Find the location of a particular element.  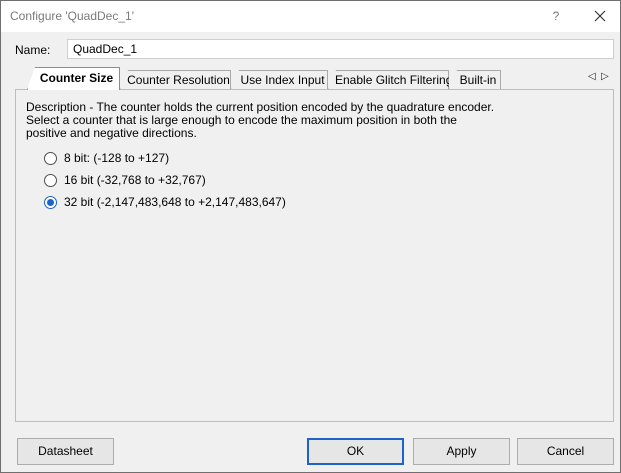

radio-label: 8 bit: (-128 to +127) is located at coordinates (117, 158).